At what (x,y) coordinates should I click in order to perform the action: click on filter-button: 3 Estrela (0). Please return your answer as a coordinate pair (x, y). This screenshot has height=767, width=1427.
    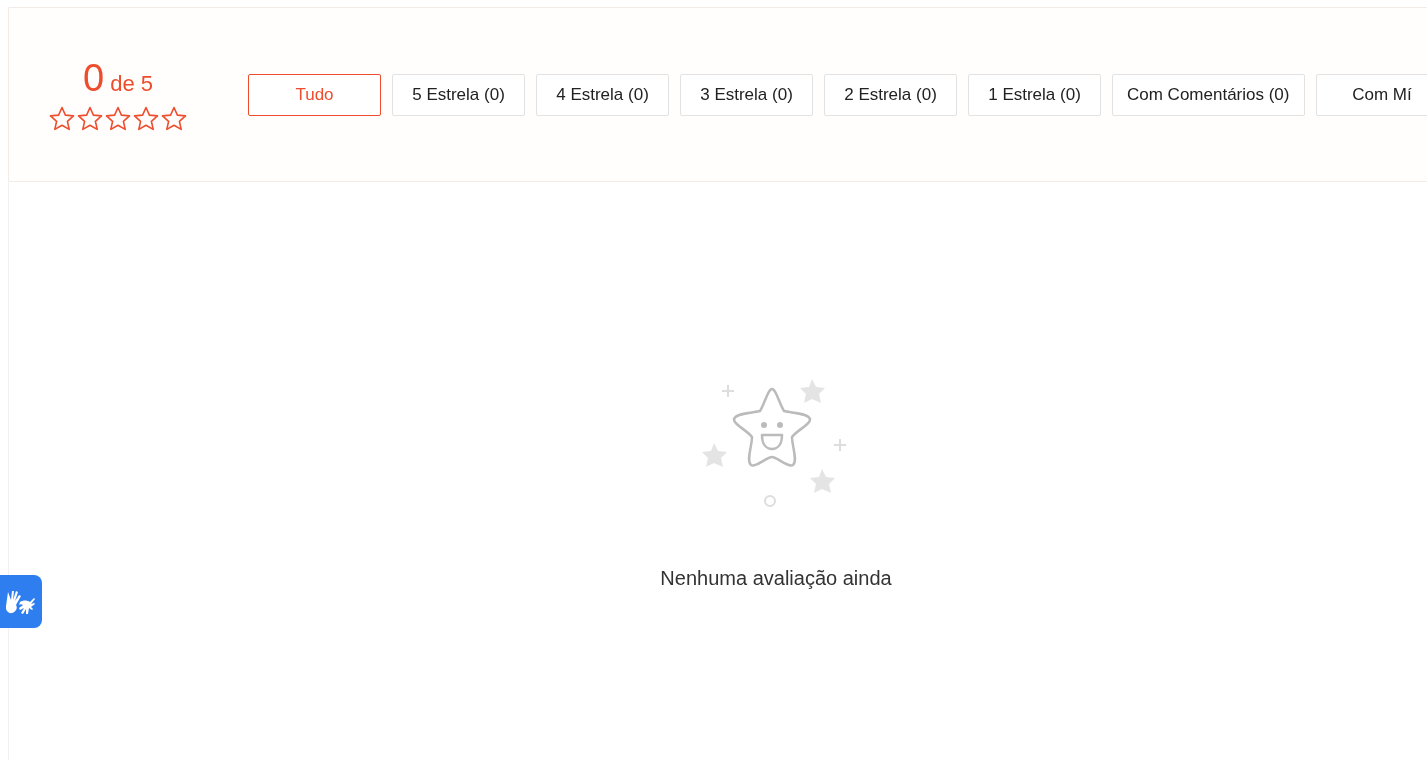
    Looking at the image, I should click on (746, 94).